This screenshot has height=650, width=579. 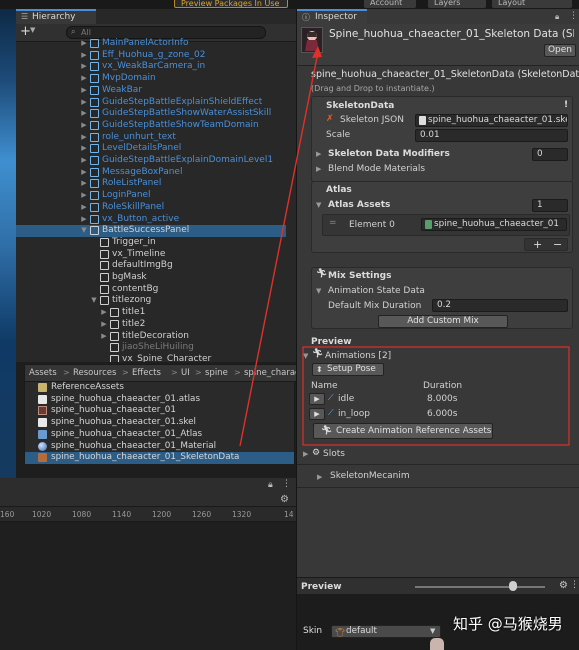 I want to click on tab-inspector: ⓘ Inspector, so click(x=332, y=16).